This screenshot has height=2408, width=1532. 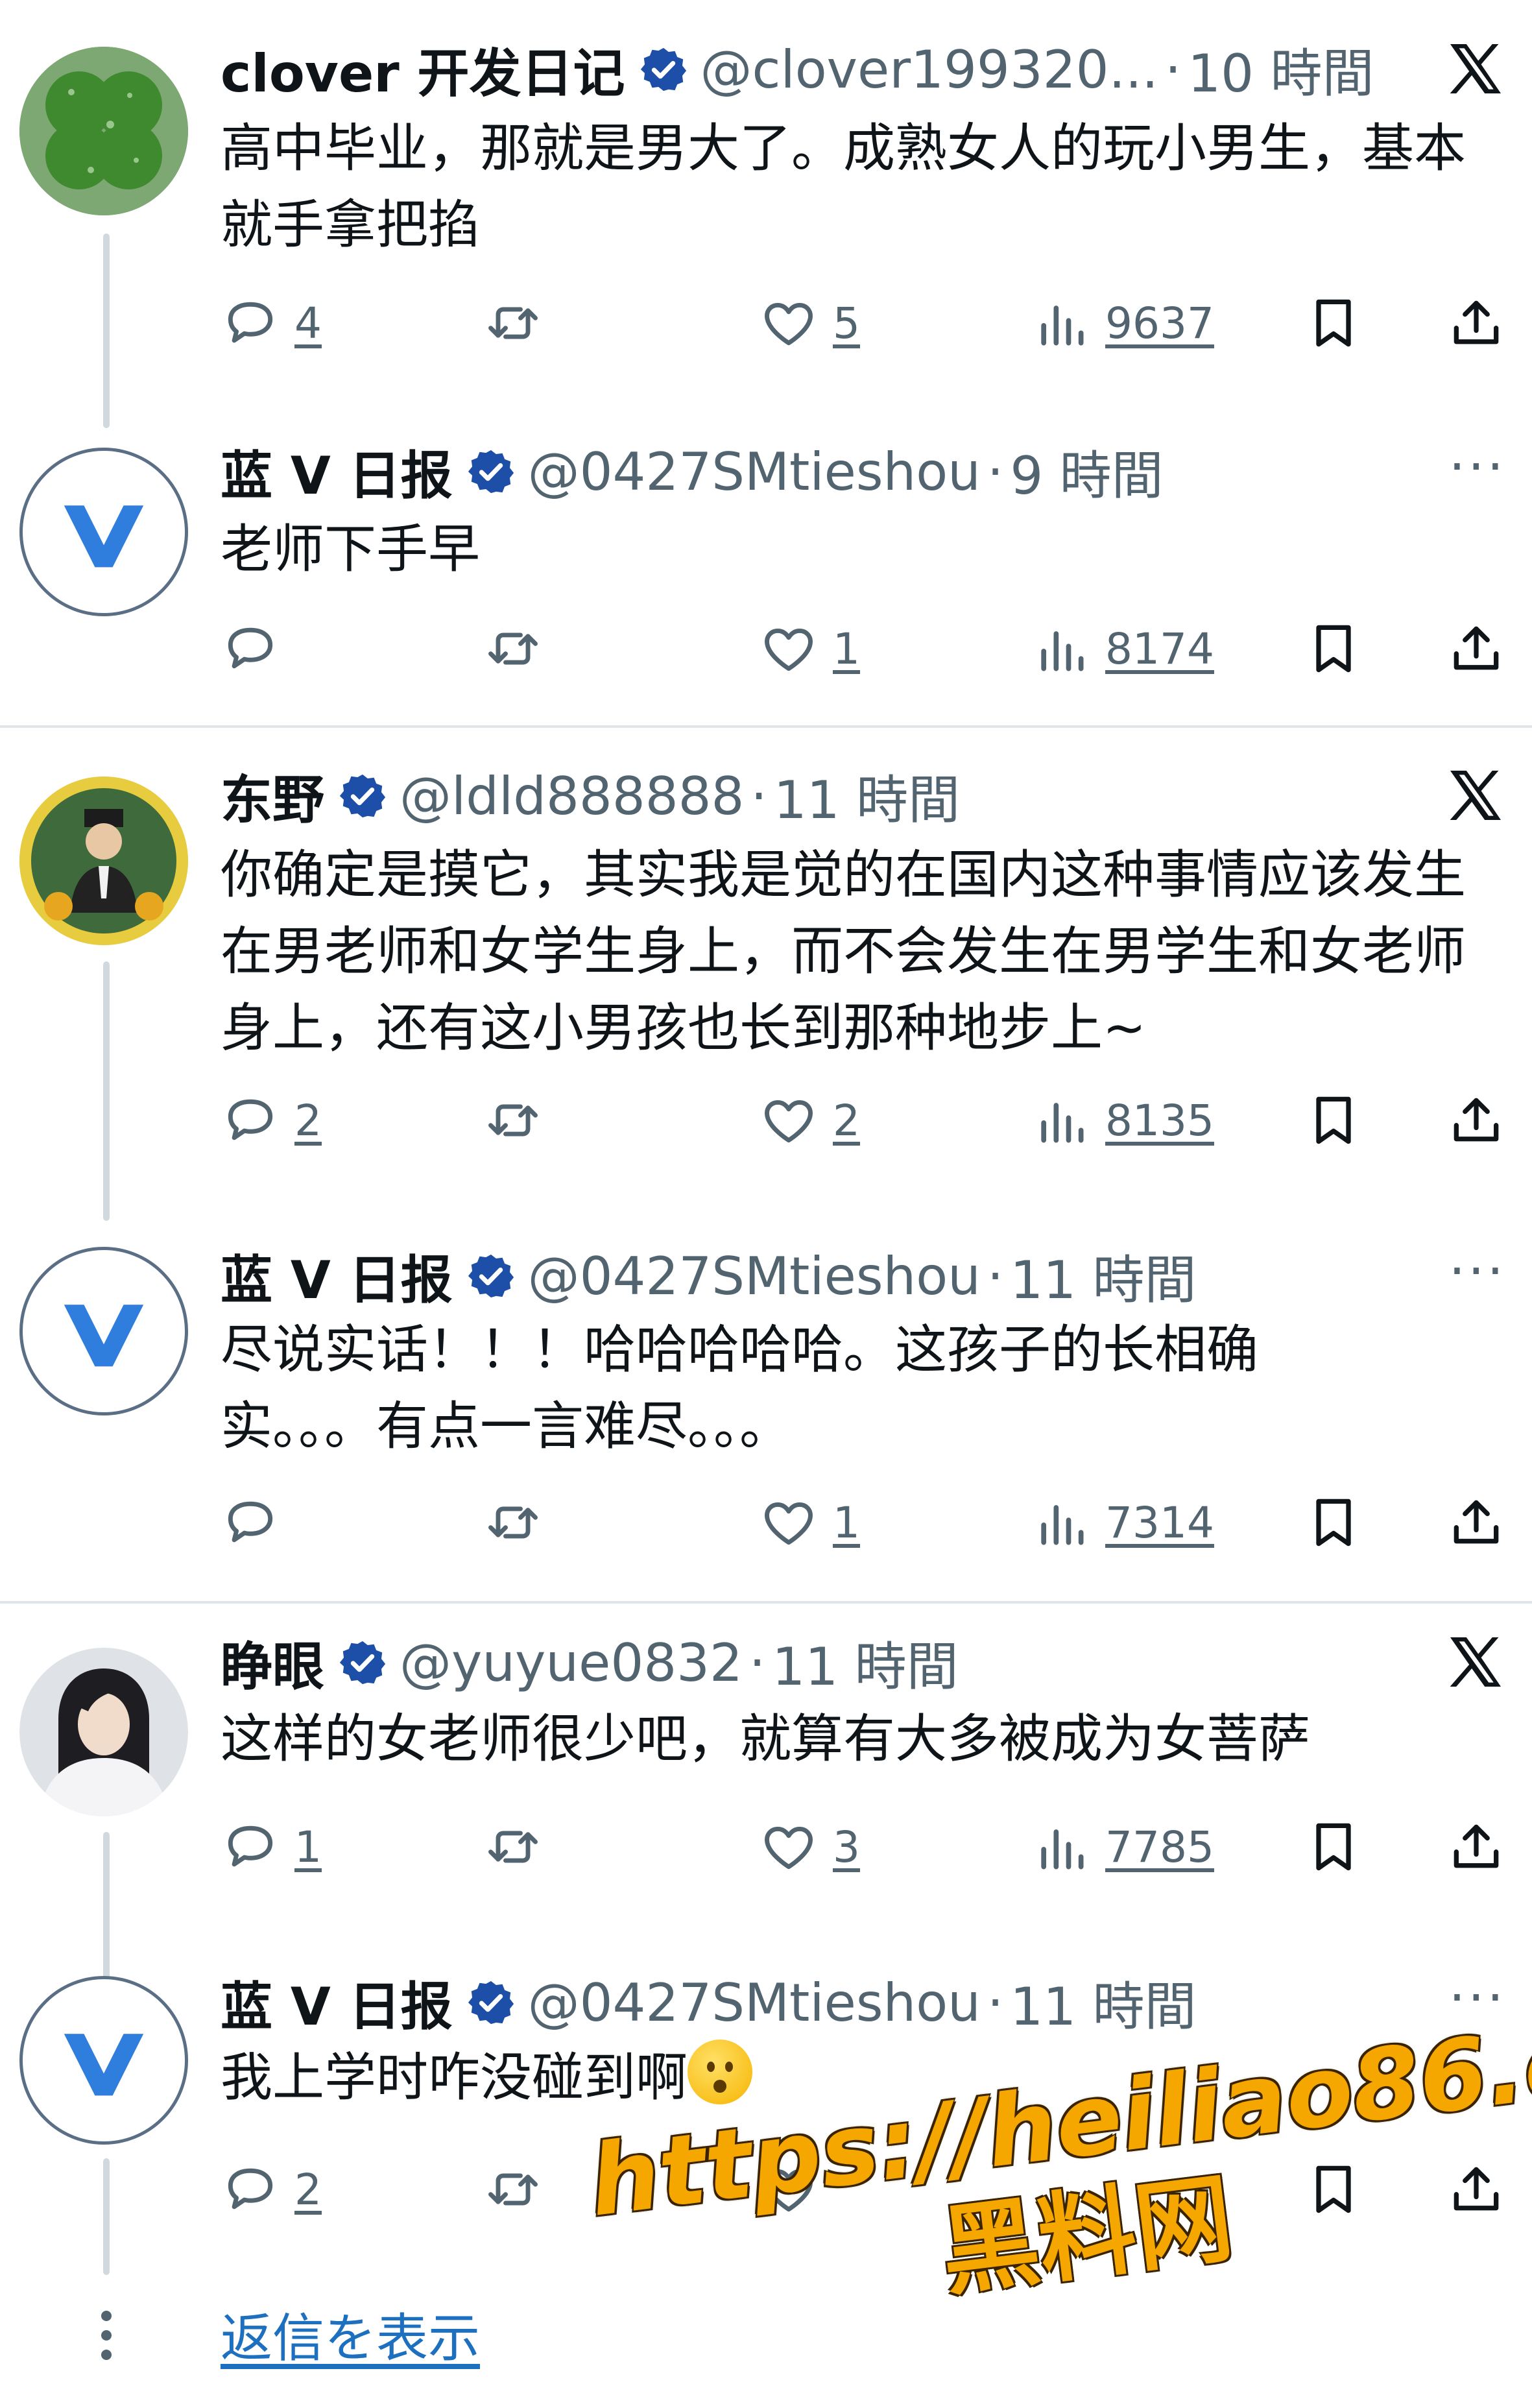 I want to click on like-button: 5, so click(x=809, y=323).